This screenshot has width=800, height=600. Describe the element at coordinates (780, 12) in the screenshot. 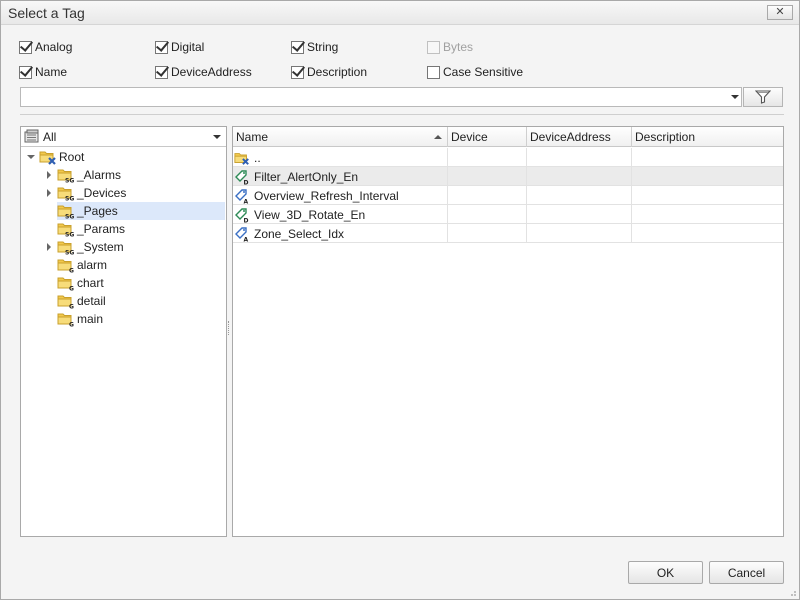

I see `close-button: ✕` at that location.